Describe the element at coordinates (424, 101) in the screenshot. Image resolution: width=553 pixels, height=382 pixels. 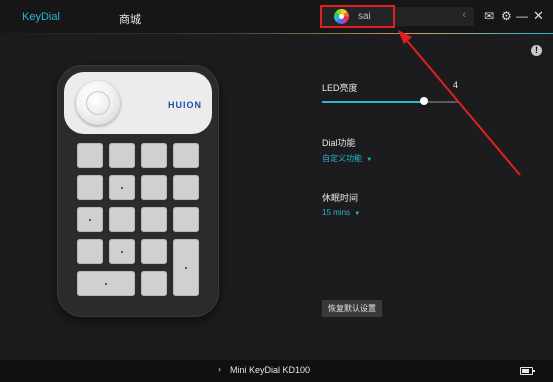
I see `led-slider-thumb` at that location.